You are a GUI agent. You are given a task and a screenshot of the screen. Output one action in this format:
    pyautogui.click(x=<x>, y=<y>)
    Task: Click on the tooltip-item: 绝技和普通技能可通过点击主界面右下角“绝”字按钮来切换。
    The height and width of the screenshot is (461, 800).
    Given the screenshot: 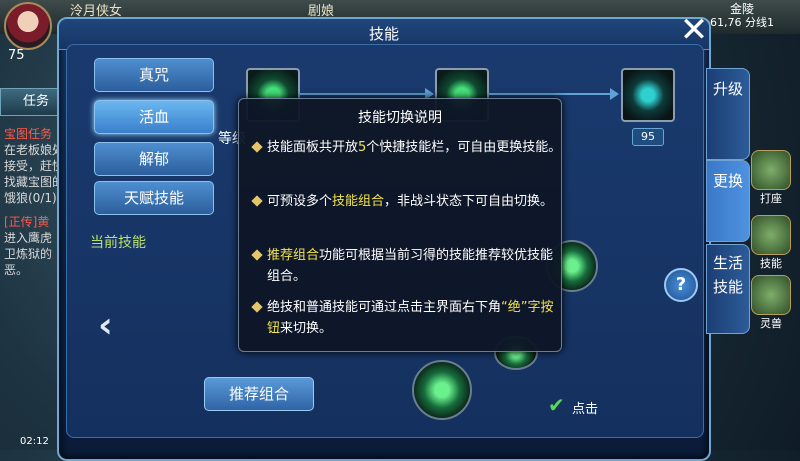 What is the action you would take?
    pyautogui.click(x=407, y=318)
    